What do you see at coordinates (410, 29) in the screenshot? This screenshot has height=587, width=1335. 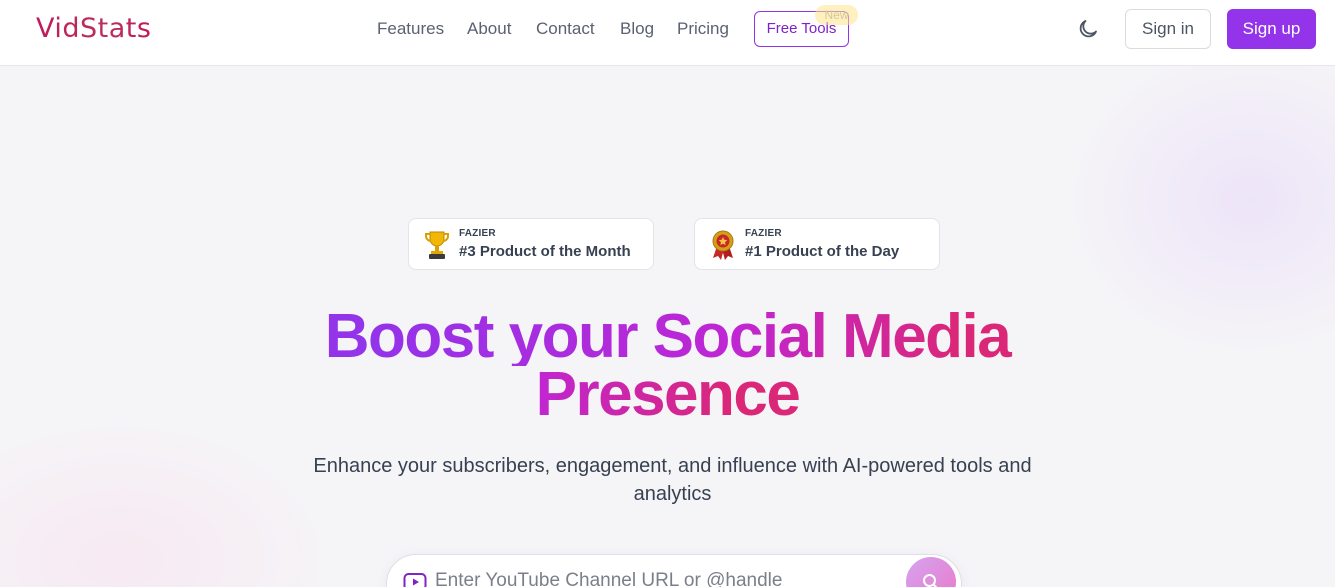 I see `nav-features-link: Features` at bounding box center [410, 29].